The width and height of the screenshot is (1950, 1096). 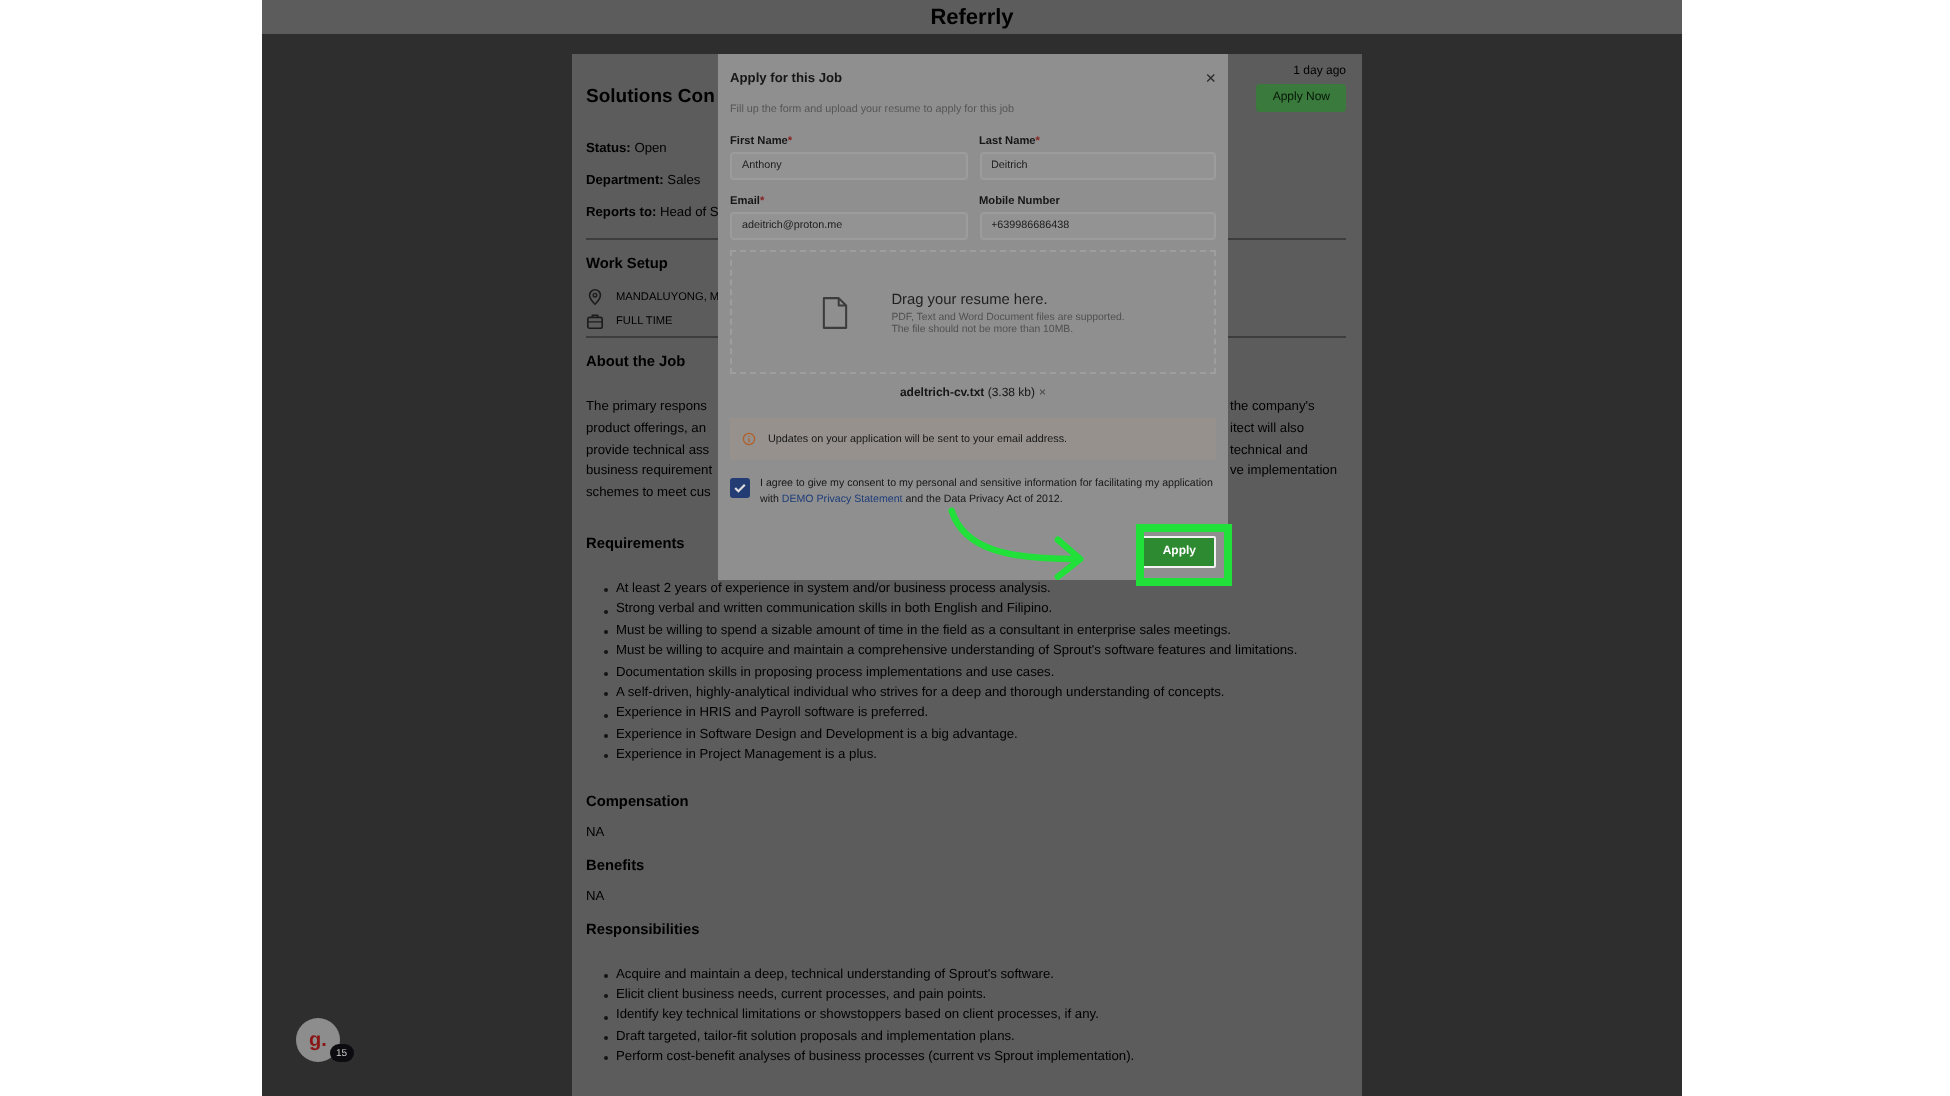 I want to click on app-title: Referrly, so click(x=972, y=17).